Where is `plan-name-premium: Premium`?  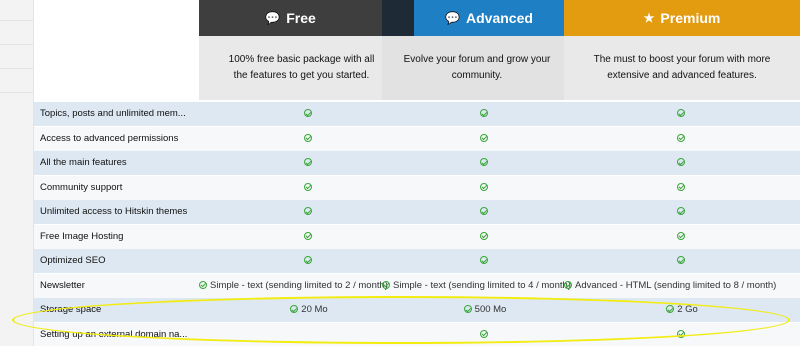 plan-name-premium: Premium is located at coordinates (690, 18).